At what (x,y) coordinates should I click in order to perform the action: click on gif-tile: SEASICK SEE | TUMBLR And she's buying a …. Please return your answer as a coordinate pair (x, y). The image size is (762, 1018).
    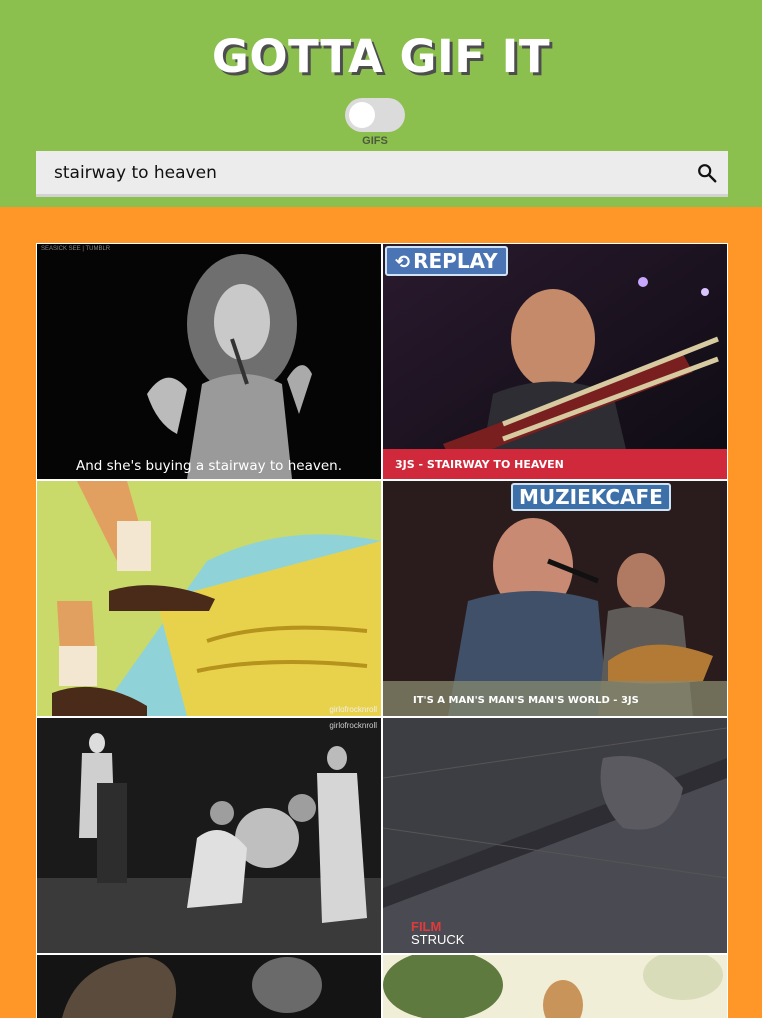
    Looking at the image, I should click on (209, 361).